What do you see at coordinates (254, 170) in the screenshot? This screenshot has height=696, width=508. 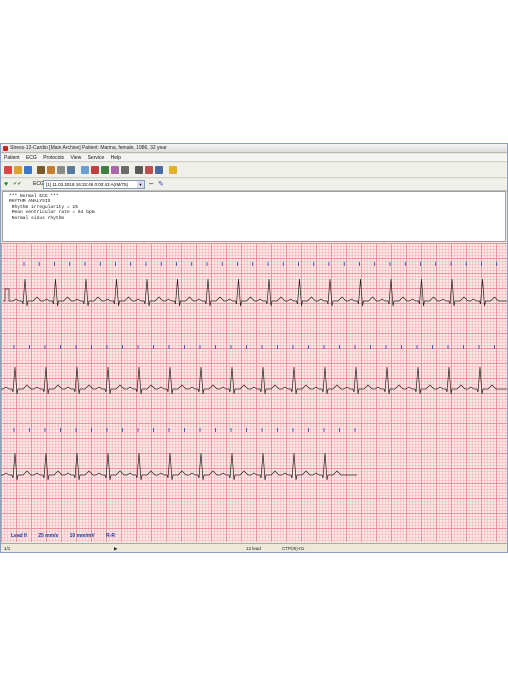 I see `main-toolbar` at bounding box center [254, 170].